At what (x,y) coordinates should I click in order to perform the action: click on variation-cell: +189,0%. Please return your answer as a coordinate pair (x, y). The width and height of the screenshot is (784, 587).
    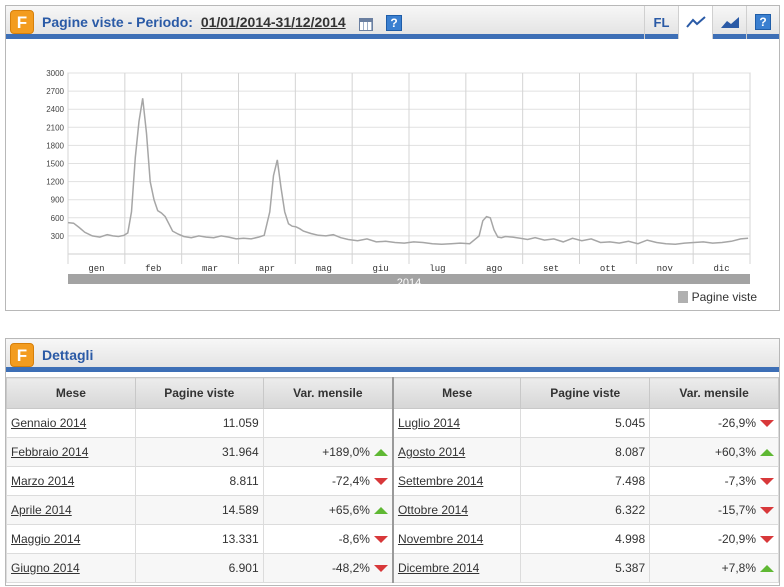
    Looking at the image, I should click on (328, 452).